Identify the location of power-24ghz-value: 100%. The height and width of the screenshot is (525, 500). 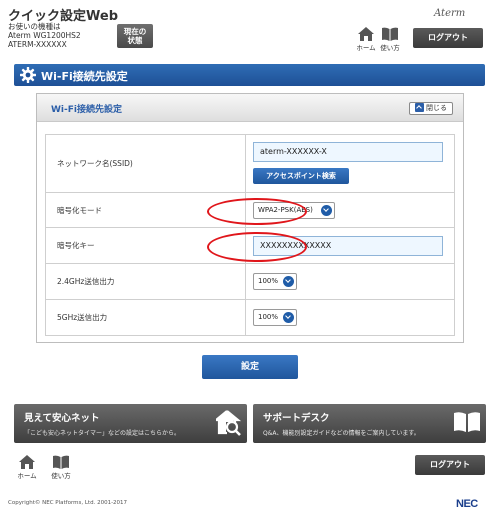
(268, 281).